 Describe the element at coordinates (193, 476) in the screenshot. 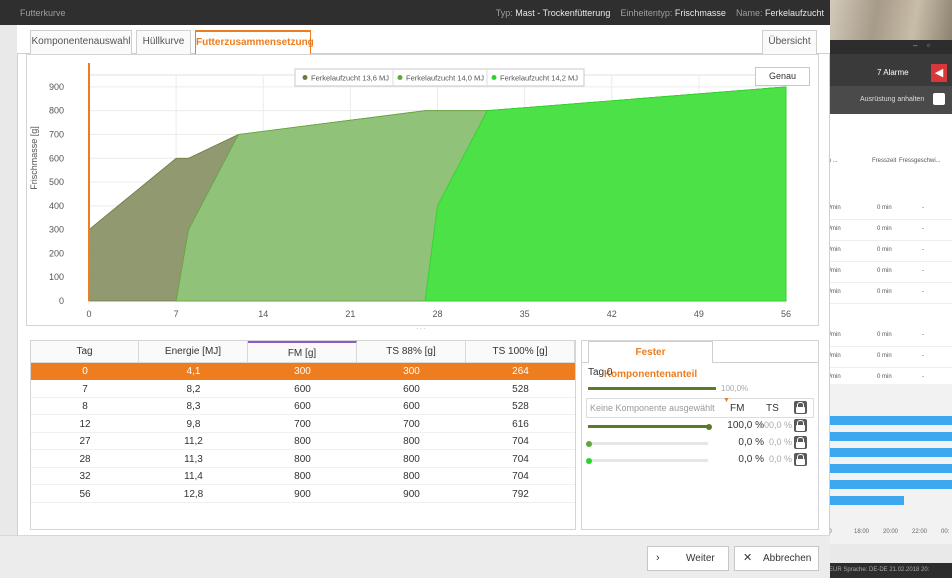

I see `table-cell: 11,4` at that location.